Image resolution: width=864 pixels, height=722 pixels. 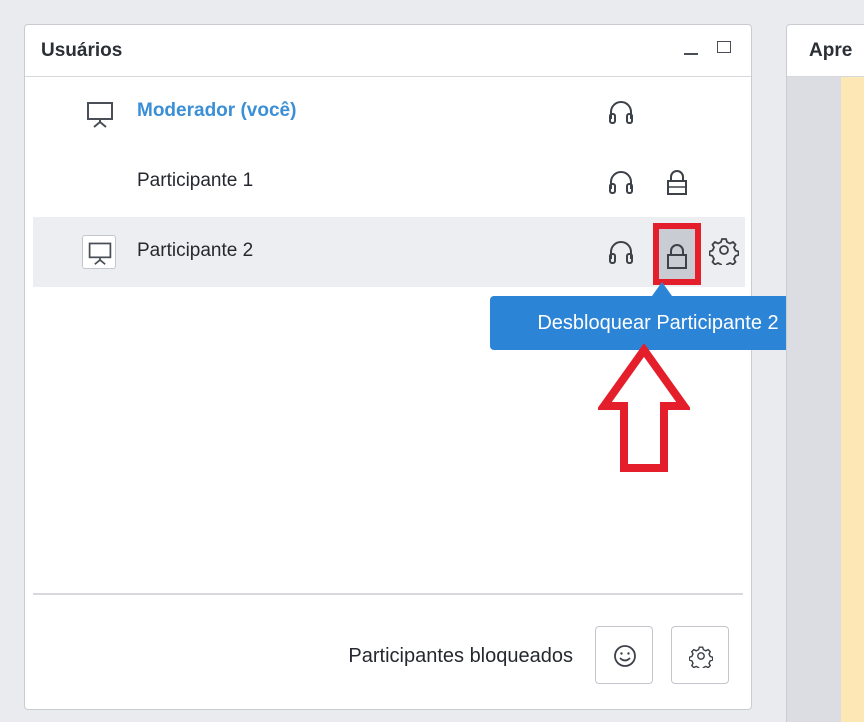 I want to click on presentation-area, so click(x=852, y=399).